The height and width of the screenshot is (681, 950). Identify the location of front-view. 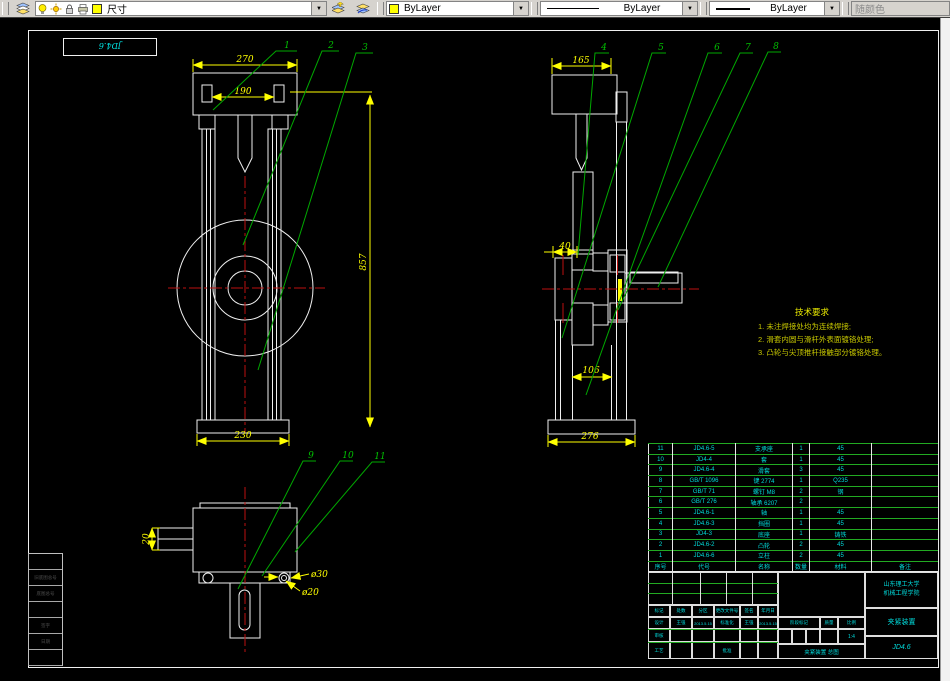
(246, 253).